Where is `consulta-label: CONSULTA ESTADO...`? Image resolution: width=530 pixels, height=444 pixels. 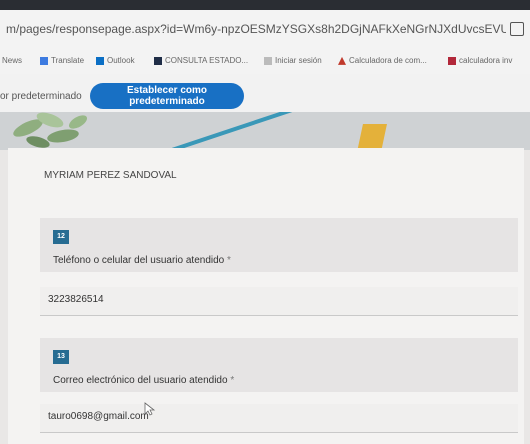 consulta-label: CONSULTA ESTADO... is located at coordinates (207, 60).